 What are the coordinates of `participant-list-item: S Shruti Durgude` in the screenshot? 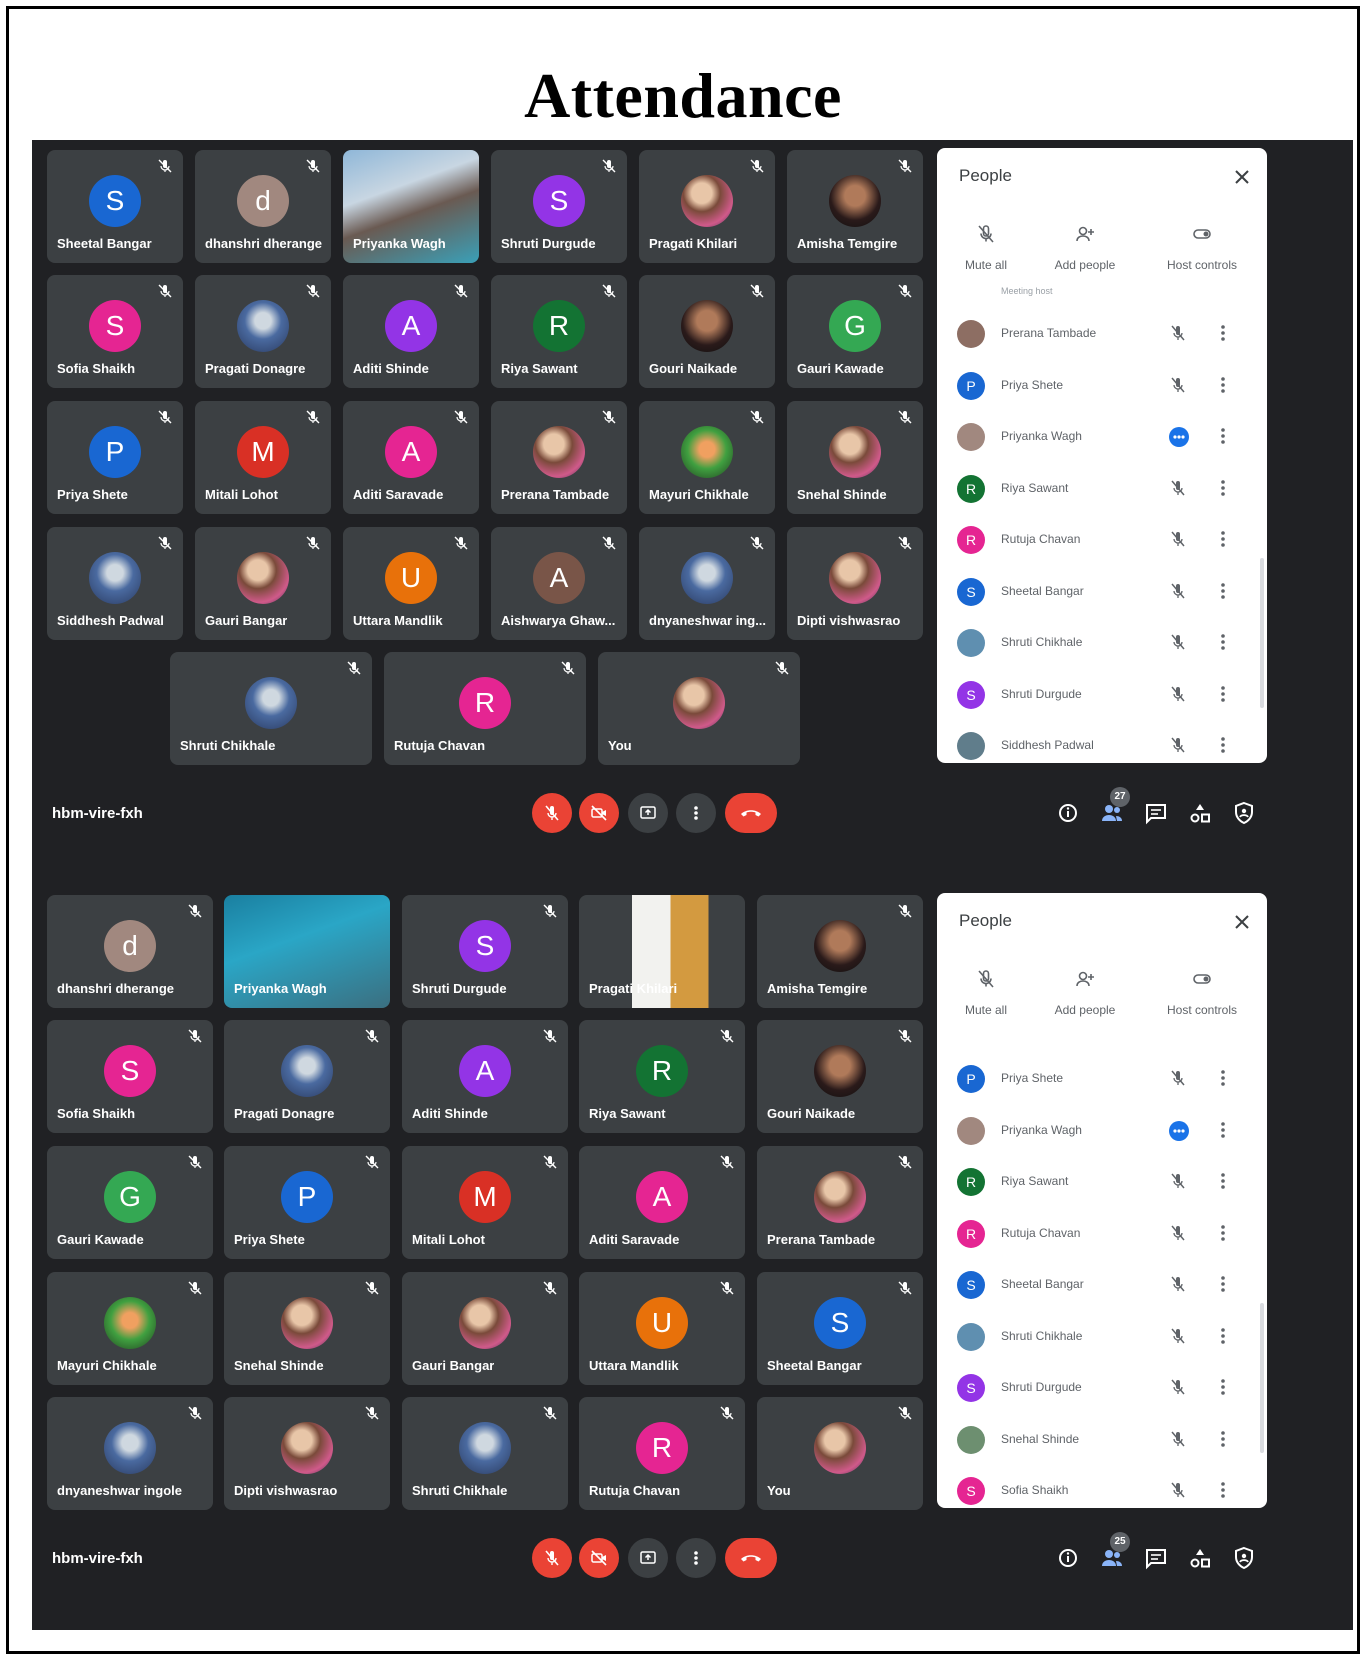 It's located at (1102, 1387).